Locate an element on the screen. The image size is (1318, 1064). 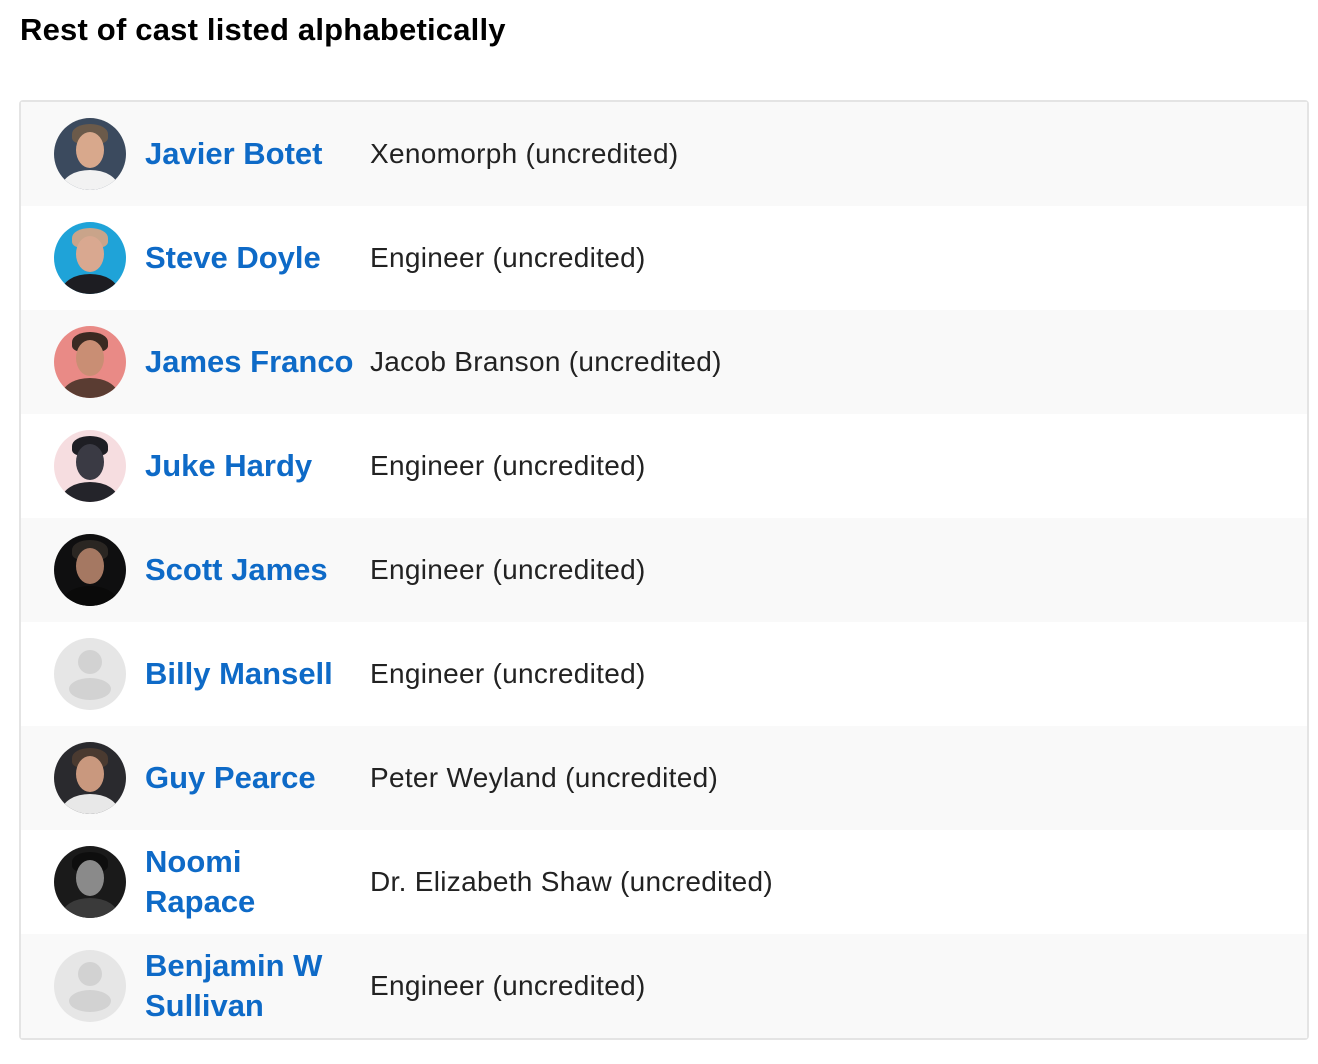
cast-row: Scott James Engineer (uncredited) is located at coordinates (664, 570).